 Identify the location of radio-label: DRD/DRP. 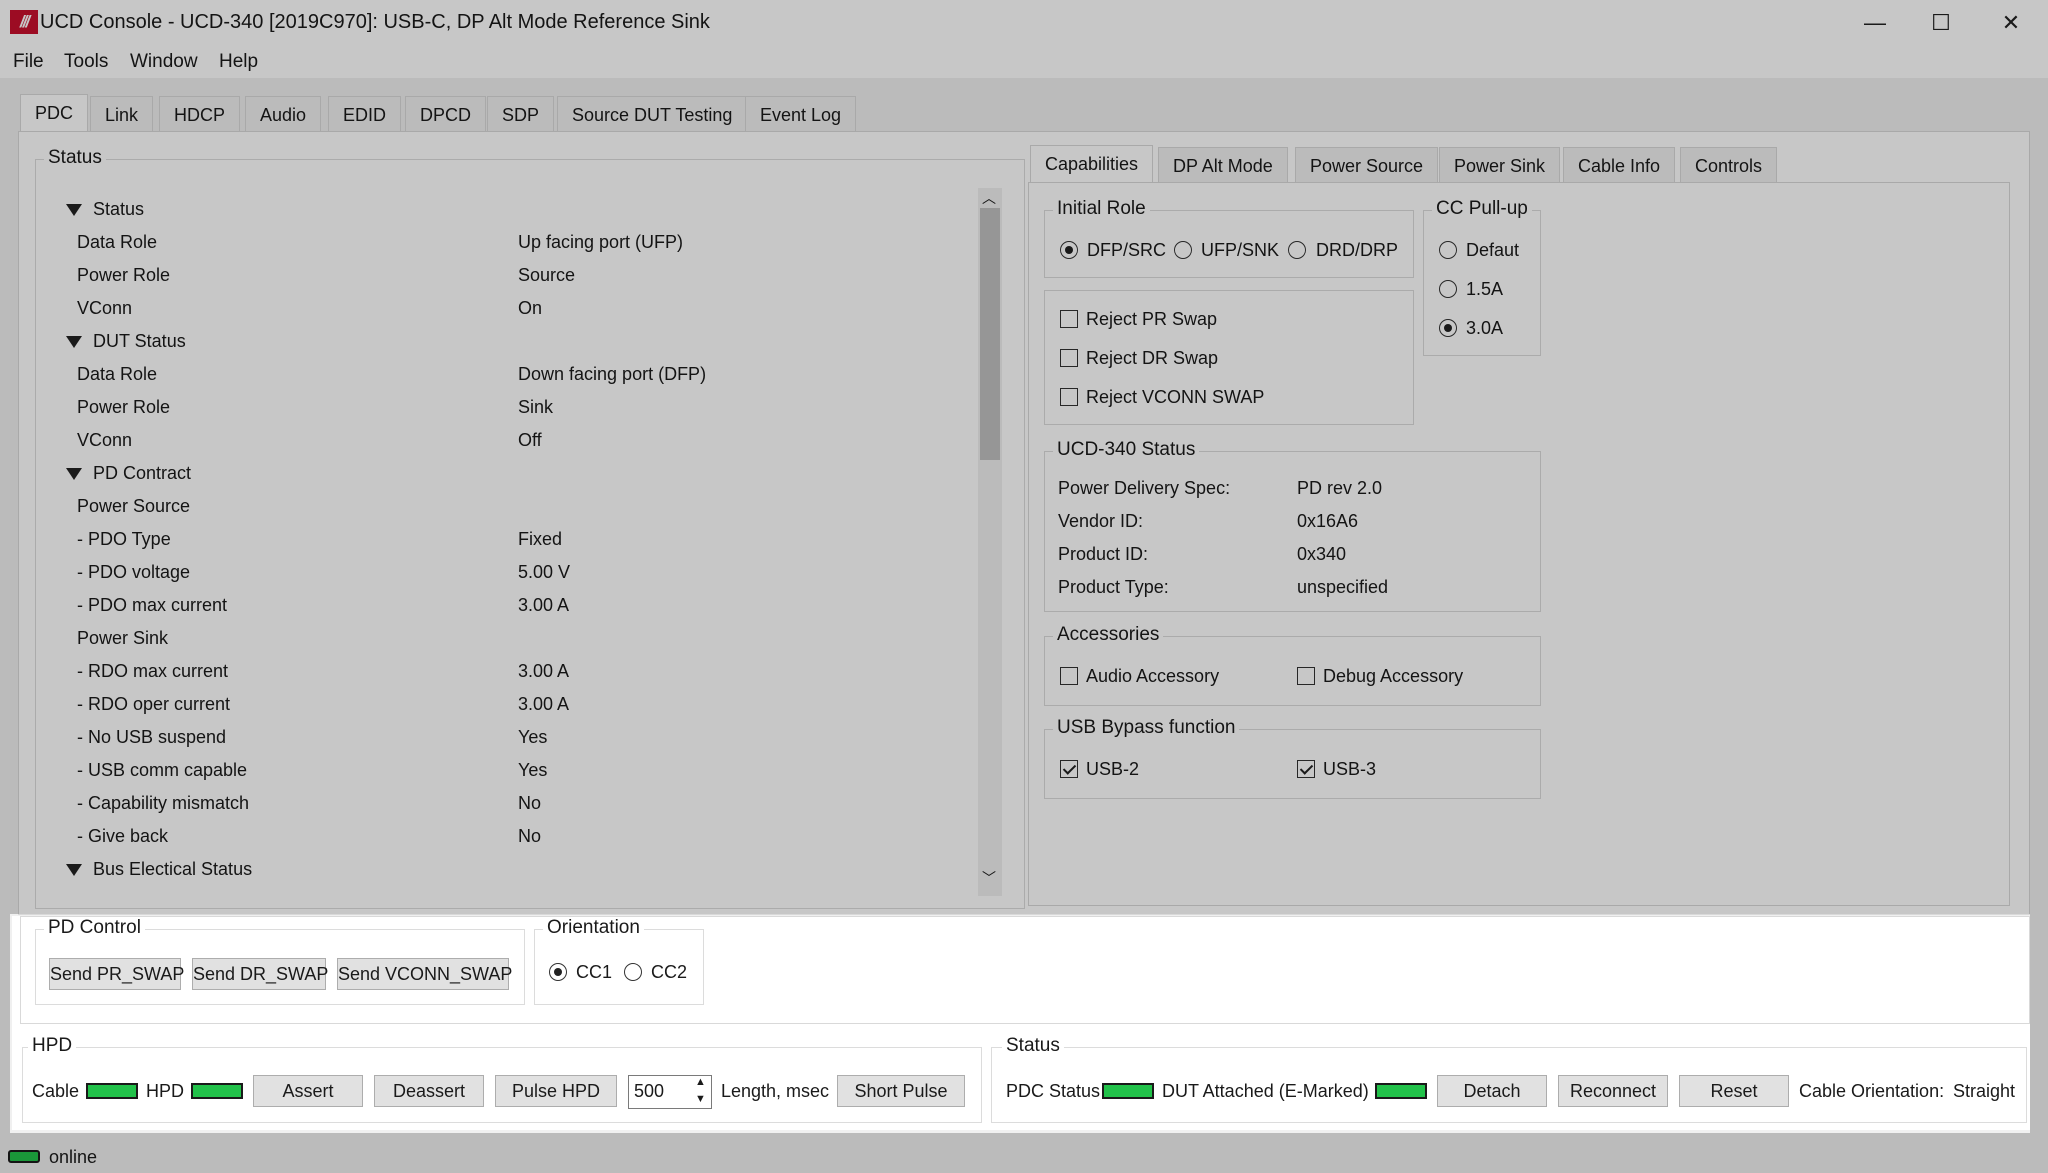
(1357, 250).